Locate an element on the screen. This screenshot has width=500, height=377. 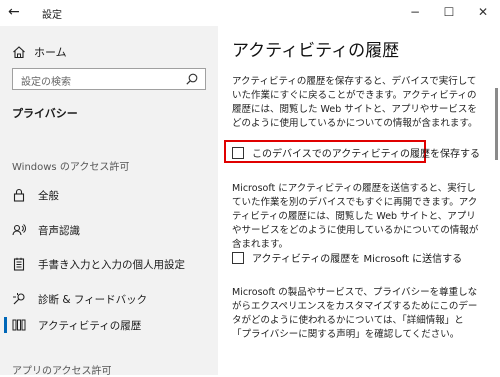
sidebar-item-inking-typing: 手書き入力と入力の個人用設定 is located at coordinates (109, 264).